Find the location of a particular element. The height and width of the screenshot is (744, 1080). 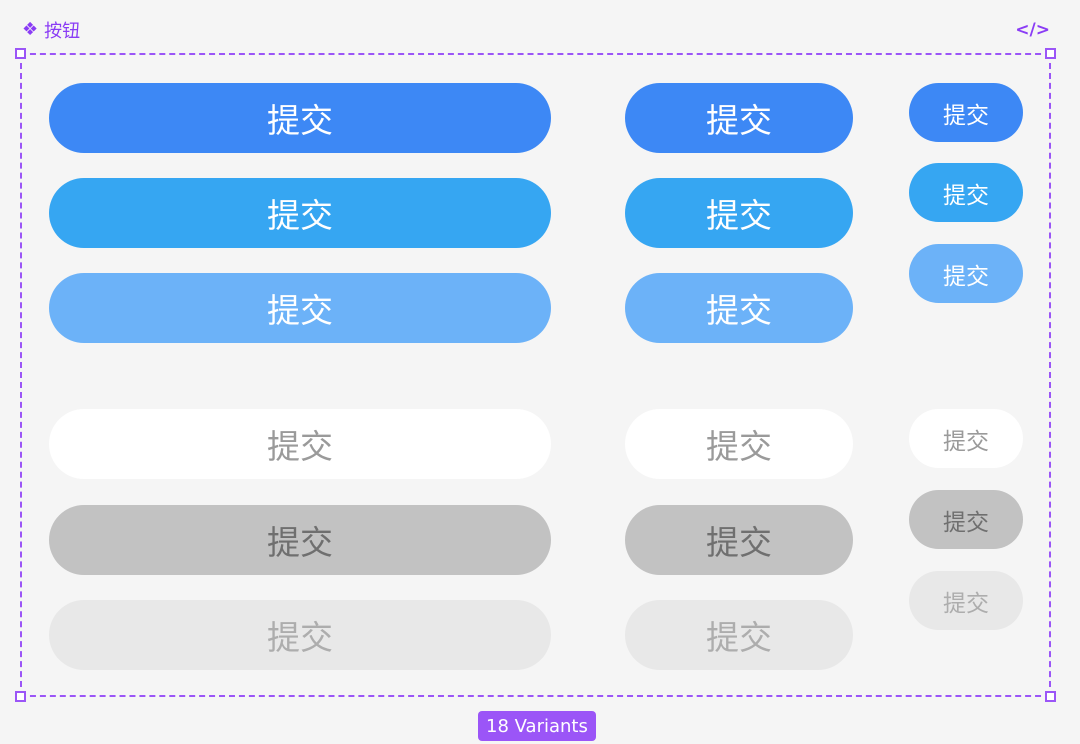

component-title: 按钮 is located at coordinates (62, 31).